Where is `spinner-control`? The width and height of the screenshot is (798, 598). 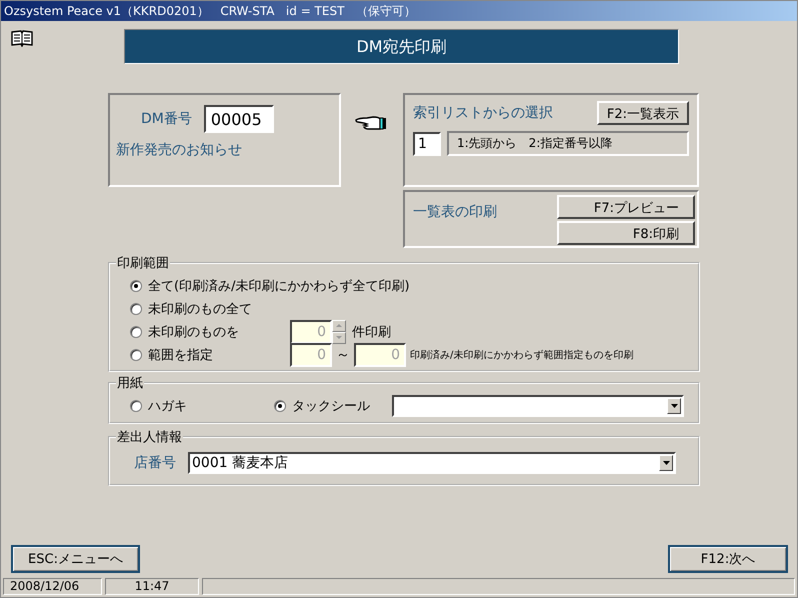
spinner-control is located at coordinates (339, 332).